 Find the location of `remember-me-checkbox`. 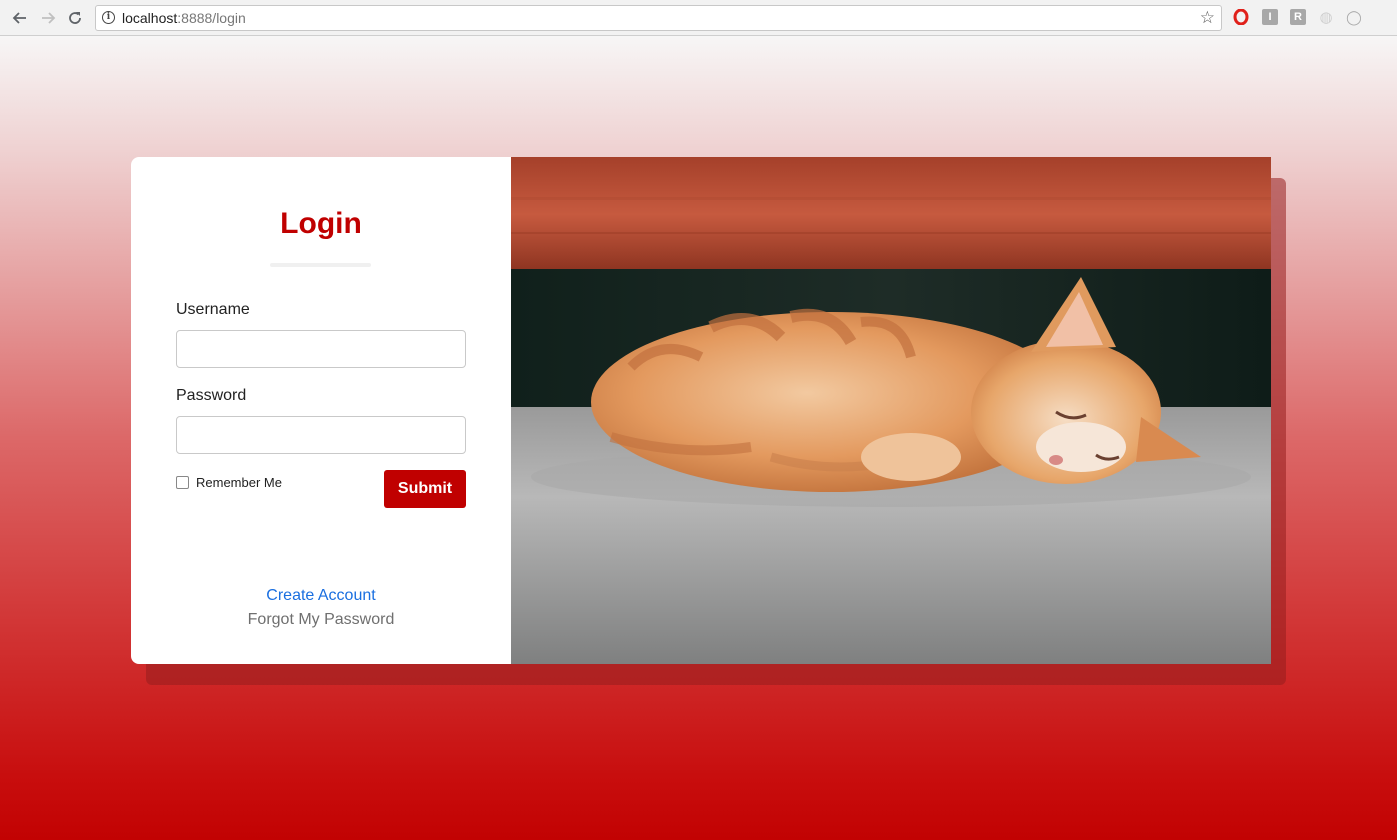

remember-me-checkbox is located at coordinates (182, 482).